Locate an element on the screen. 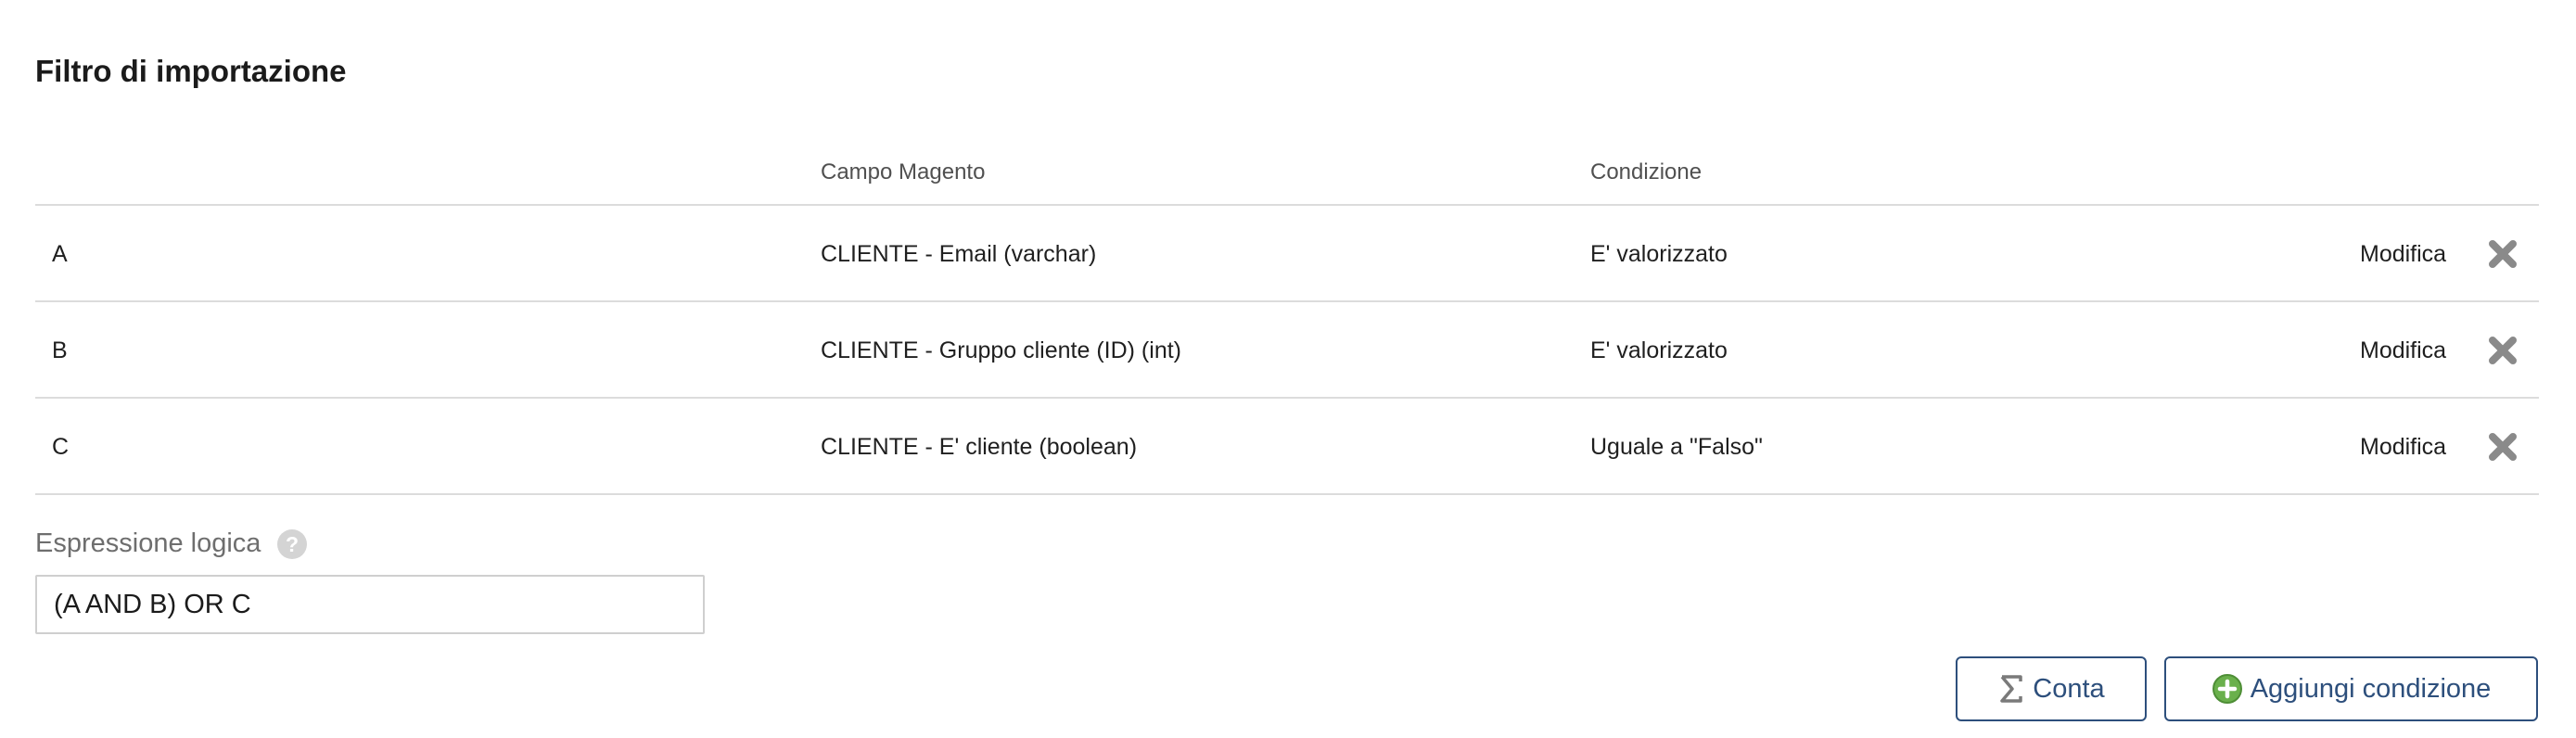 This screenshot has width=2576, height=738. add-condition-label: Aggiungi condizione is located at coordinates (2371, 688).